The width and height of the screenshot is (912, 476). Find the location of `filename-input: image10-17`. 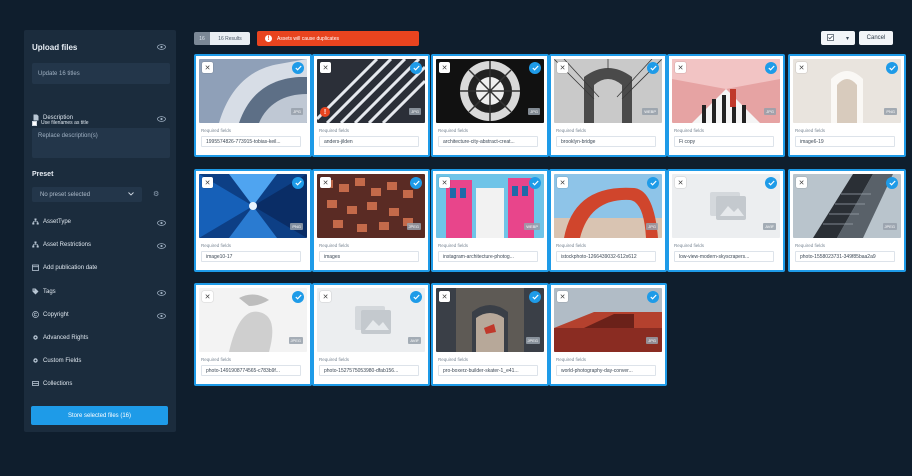

filename-input: image10-17 is located at coordinates (251, 256).